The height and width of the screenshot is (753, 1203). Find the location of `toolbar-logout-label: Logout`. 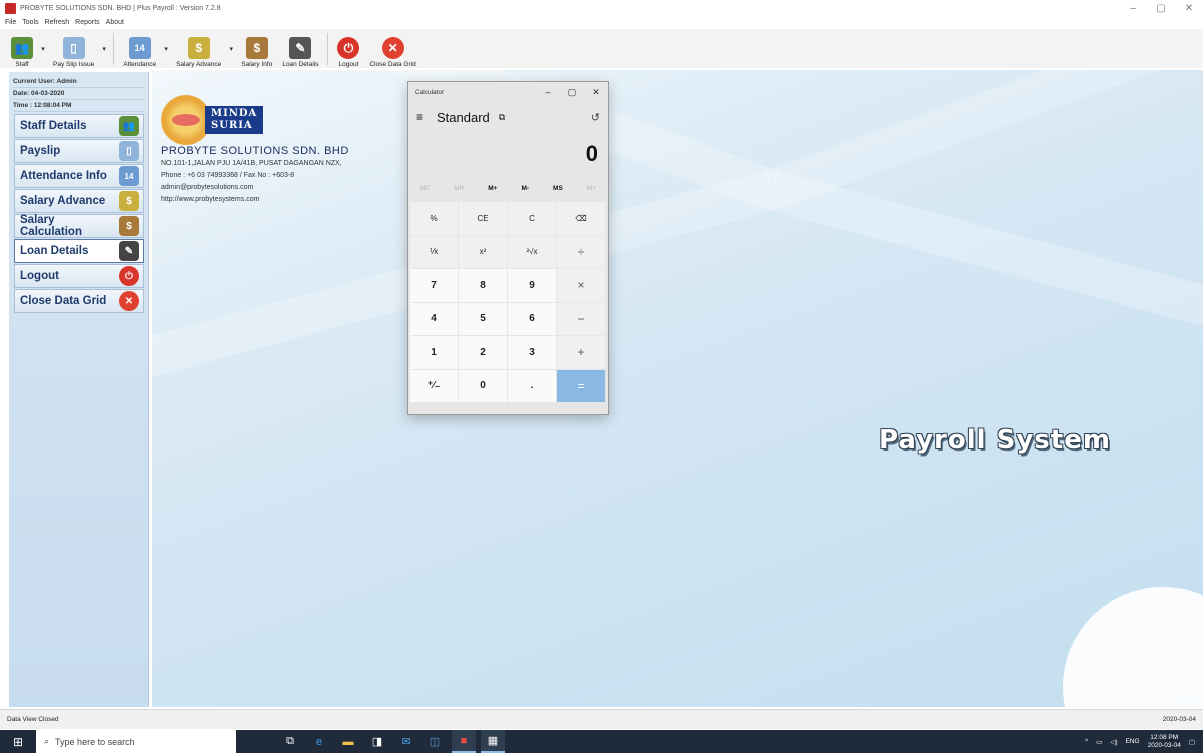

toolbar-logout-label: Logout is located at coordinates (348, 64).